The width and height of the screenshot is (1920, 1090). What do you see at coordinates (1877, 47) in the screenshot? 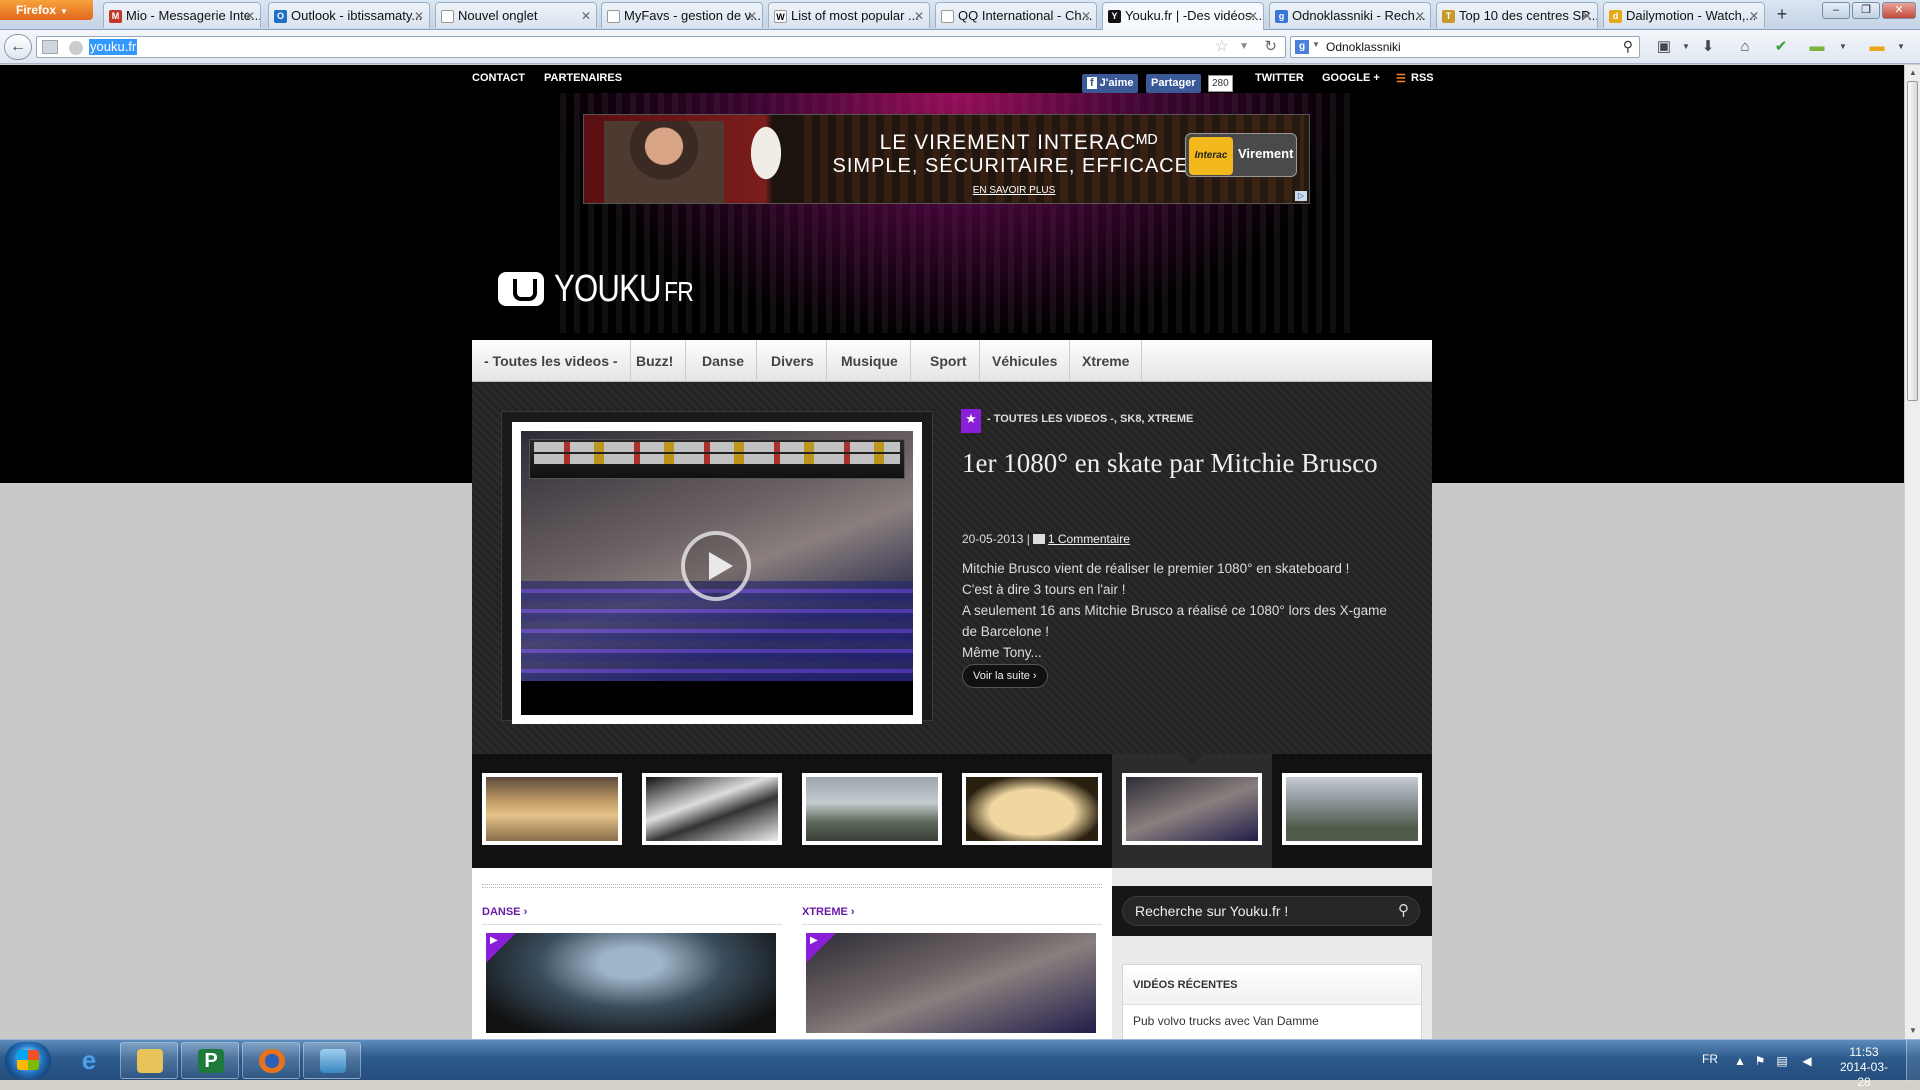
I see `addon-icon-orange: ▬` at bounding box center [1877, 47].